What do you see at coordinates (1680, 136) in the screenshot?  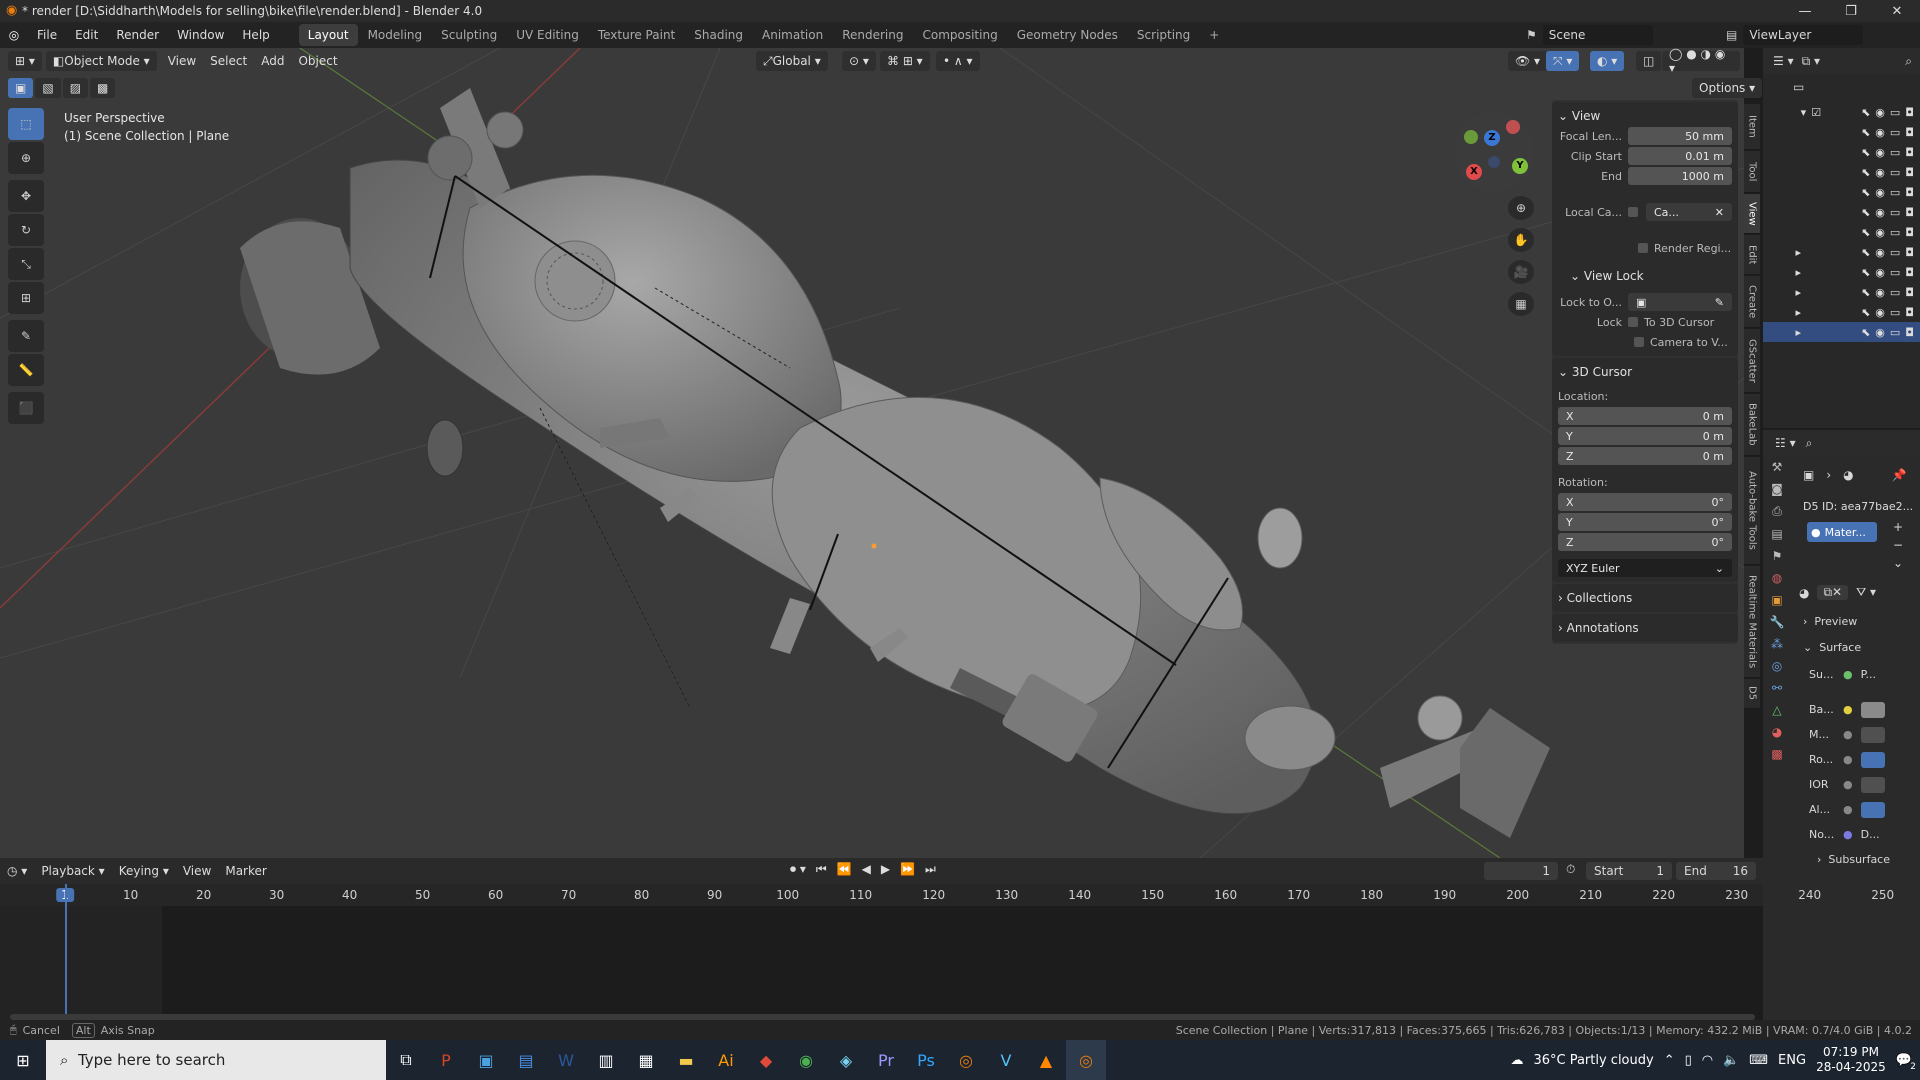 I see `focal-length-field: 50 mm` at bounding box center [1680, 136].